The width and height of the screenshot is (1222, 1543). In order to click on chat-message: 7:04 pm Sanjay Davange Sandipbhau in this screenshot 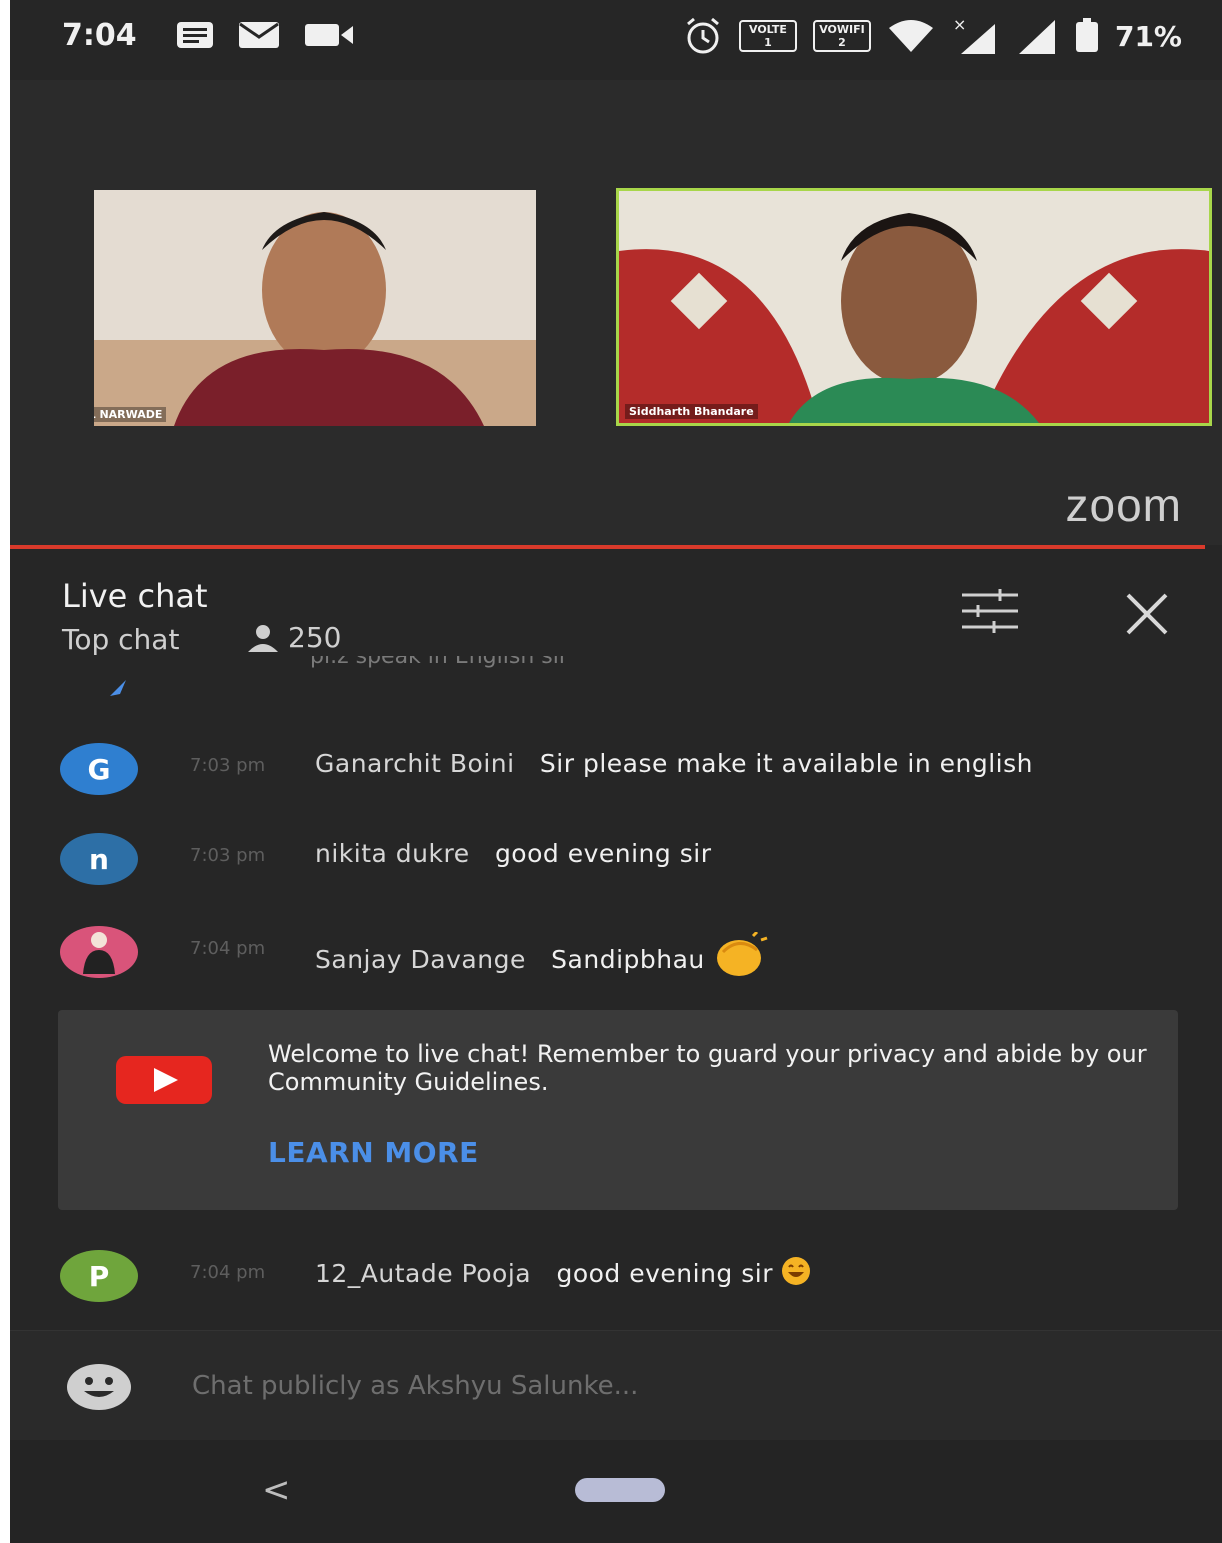, I will do `click(630, 954)`.